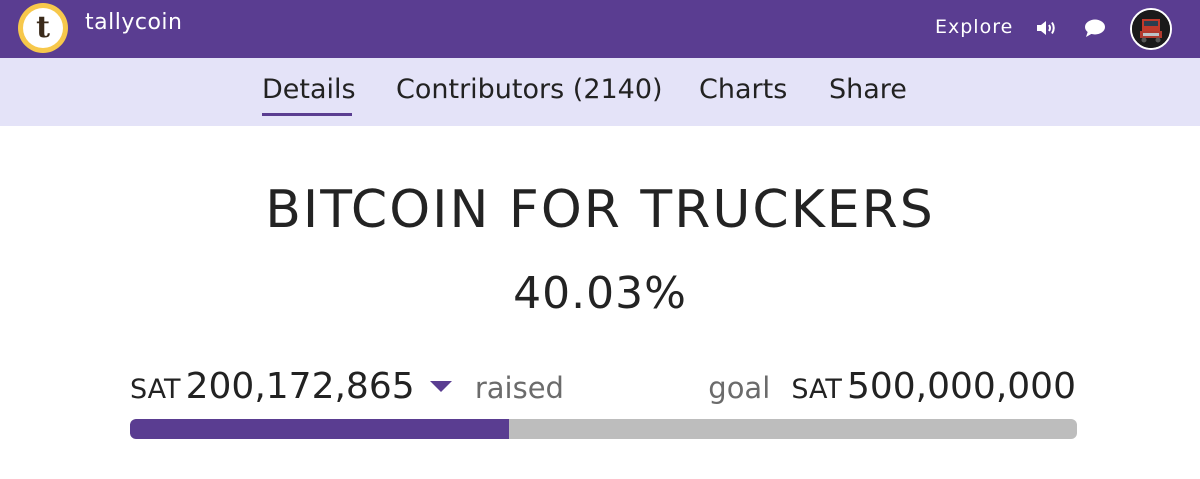  What do you see at coordinates (739, 388) in the screenshot?
I see `goal-label: goal` at bounding box center [739, 388].